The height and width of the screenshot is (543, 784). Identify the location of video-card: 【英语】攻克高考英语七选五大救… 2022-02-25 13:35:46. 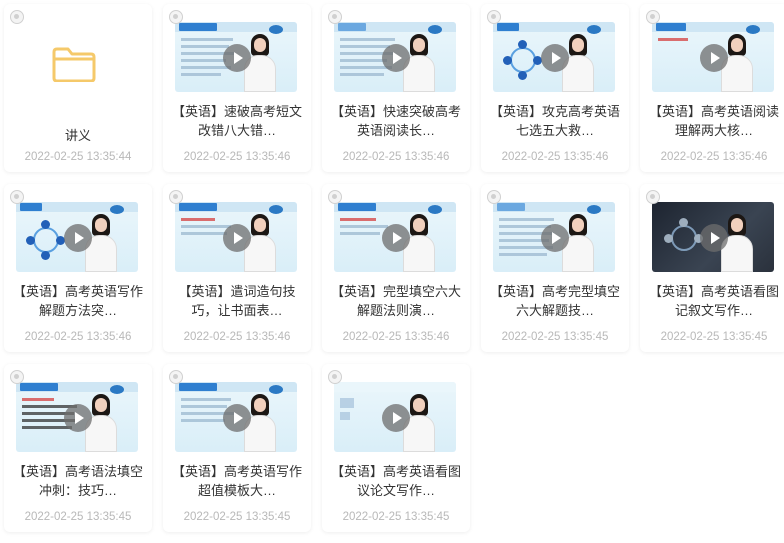
(555, 88).